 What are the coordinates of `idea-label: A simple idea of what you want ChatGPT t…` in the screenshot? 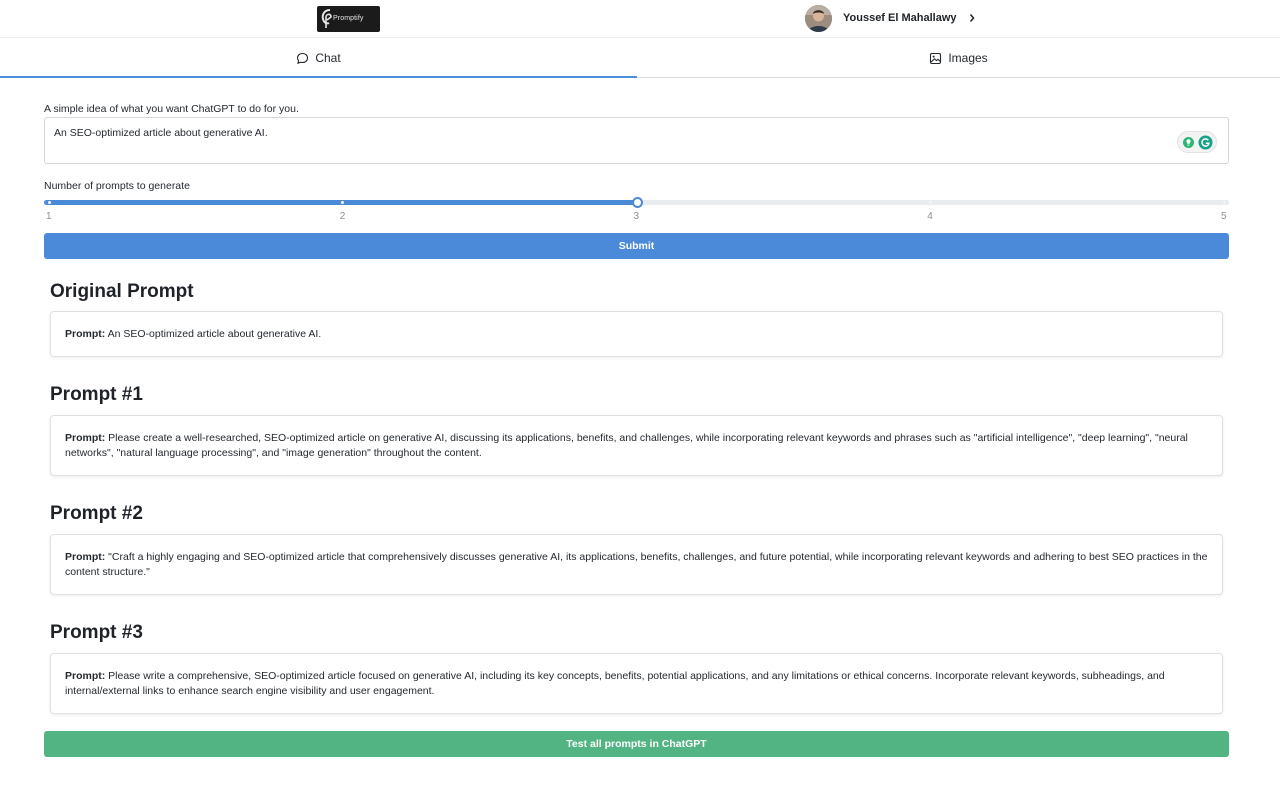 It's located at (171, 109).